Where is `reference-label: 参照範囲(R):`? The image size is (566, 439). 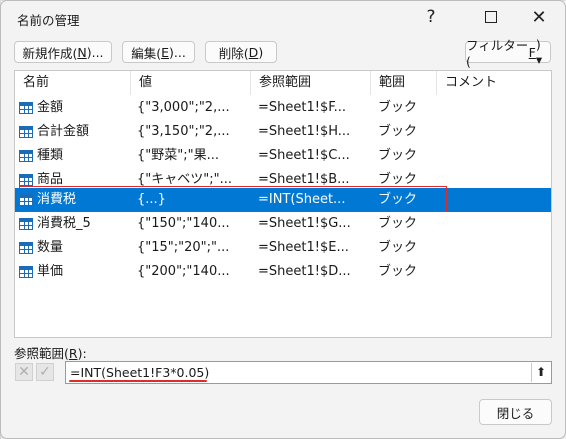 reference-label: 参照範囲(R): is located at coordinates (50, 352).